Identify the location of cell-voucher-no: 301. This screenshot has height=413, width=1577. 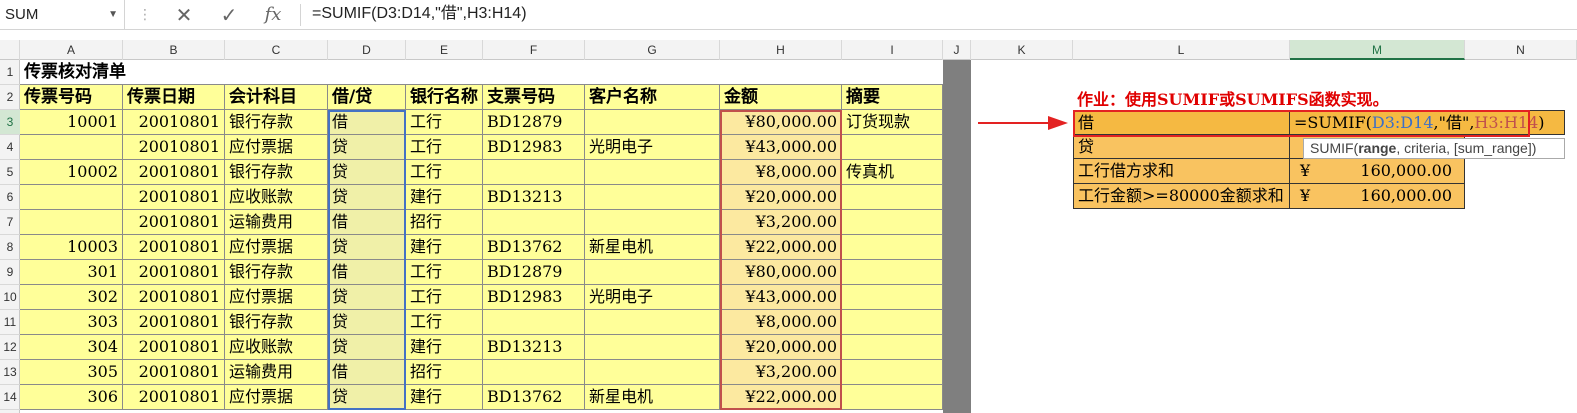
(71, 272).